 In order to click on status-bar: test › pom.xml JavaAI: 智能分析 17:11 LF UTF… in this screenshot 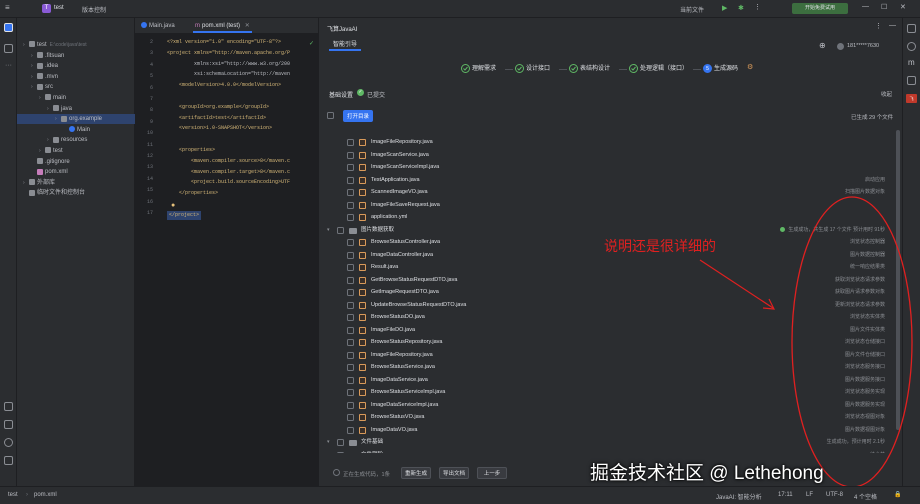, I will do `click(460, 495)`.